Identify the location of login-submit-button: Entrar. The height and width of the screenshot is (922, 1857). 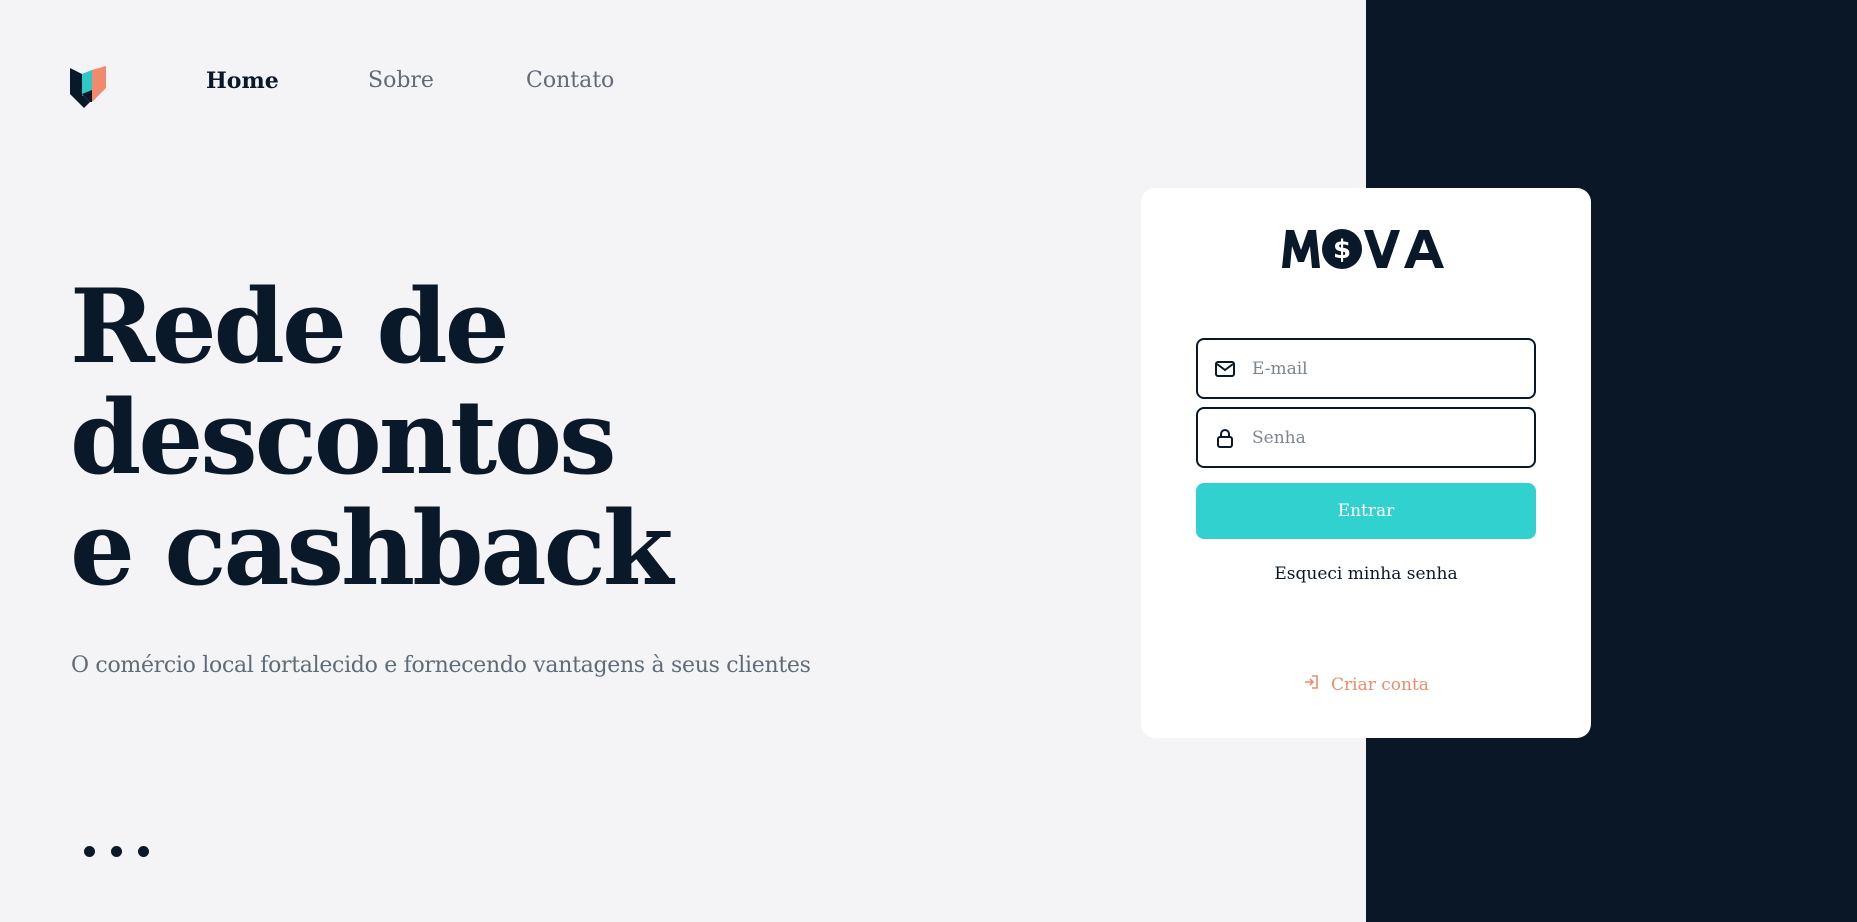
(1366, 511).